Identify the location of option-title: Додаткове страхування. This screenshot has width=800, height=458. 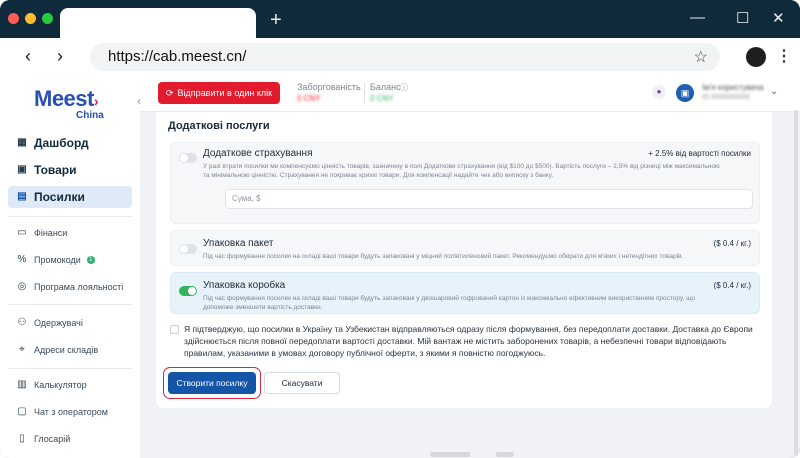
(258, 153).